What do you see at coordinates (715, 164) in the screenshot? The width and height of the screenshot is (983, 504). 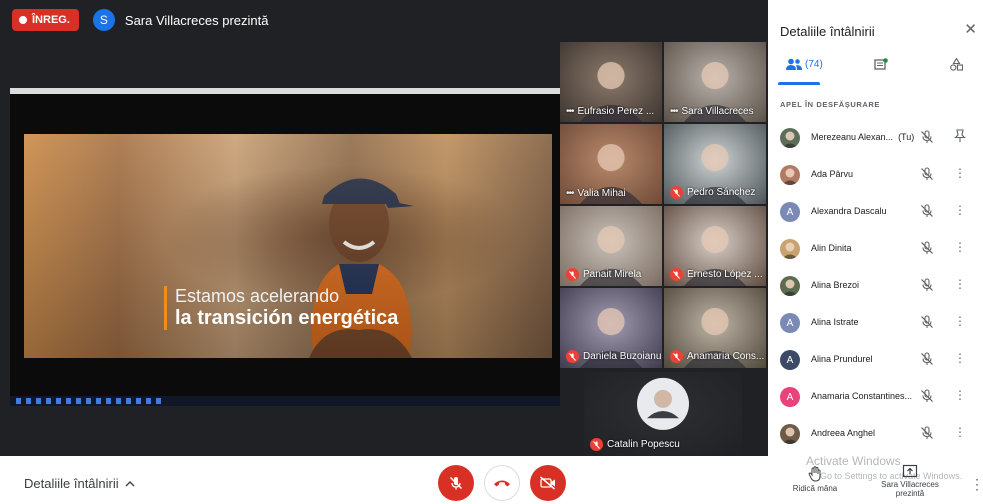 I see `participant-tile: Pedro Sánchez` at bounding box center [715, 164].